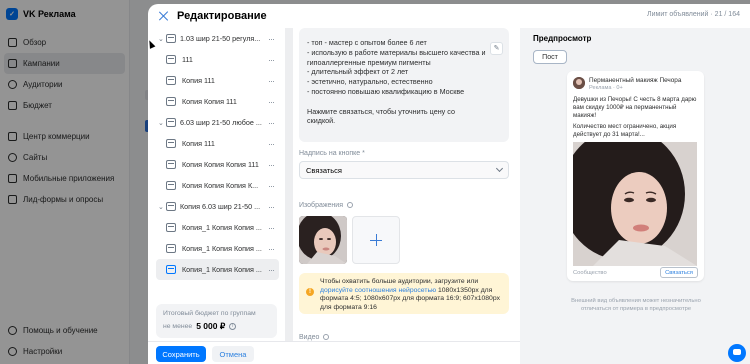 This screenshot has width=750, height=364. I want to click on tree-row-label: Копия Копия 111, so click(209, 101).